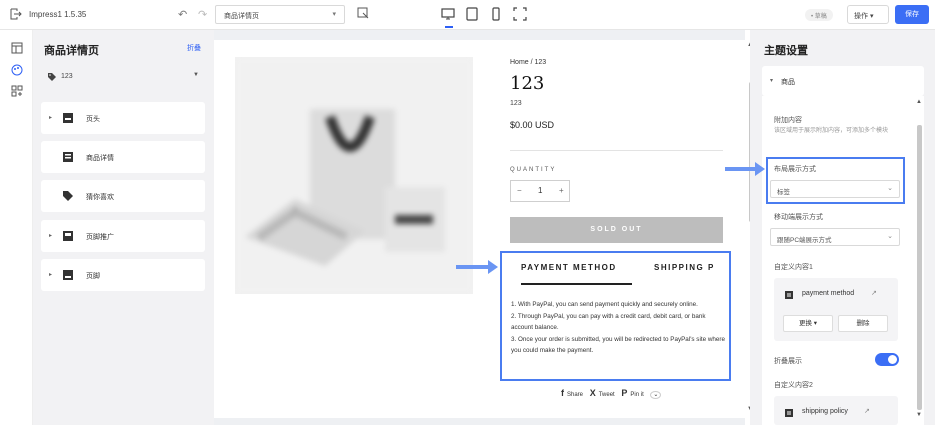  Describe the element at coordinates (123, 275) in the screenshot. I see `section-item-footer: ▸ 页脚` at that location.